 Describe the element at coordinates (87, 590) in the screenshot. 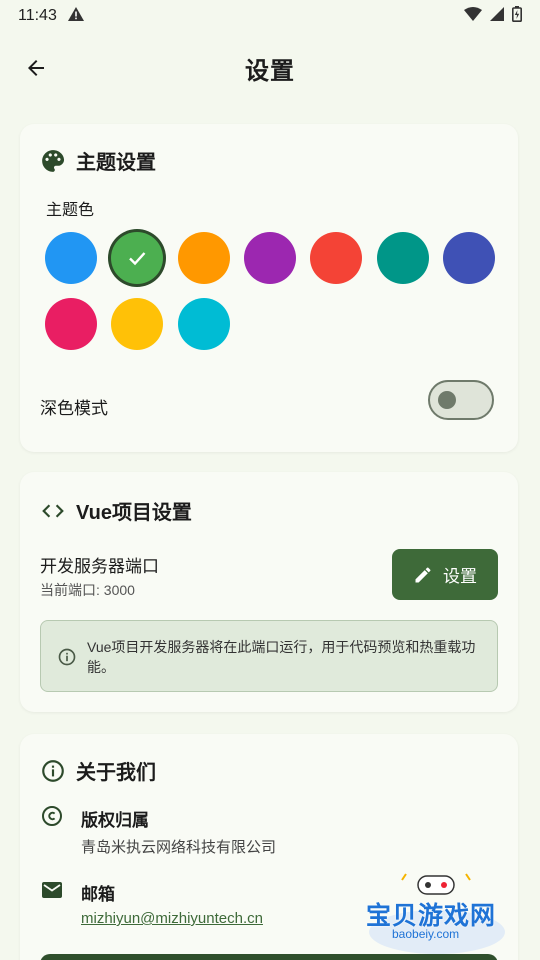

I see `port-value: 当前端口: 3000` at that location.